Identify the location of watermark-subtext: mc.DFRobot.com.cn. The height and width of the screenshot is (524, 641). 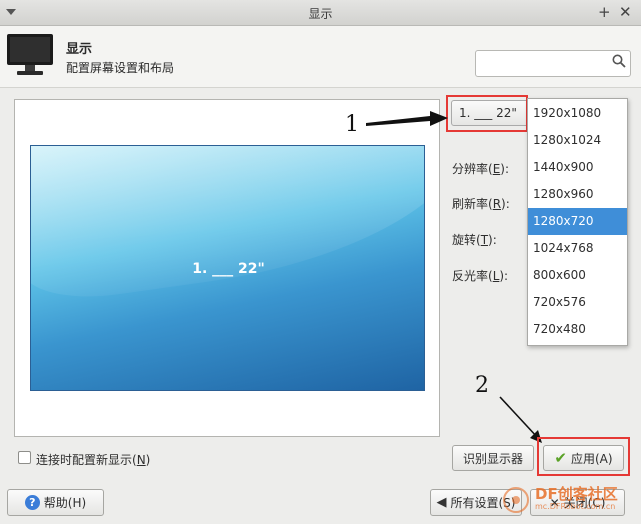
(575, 506).